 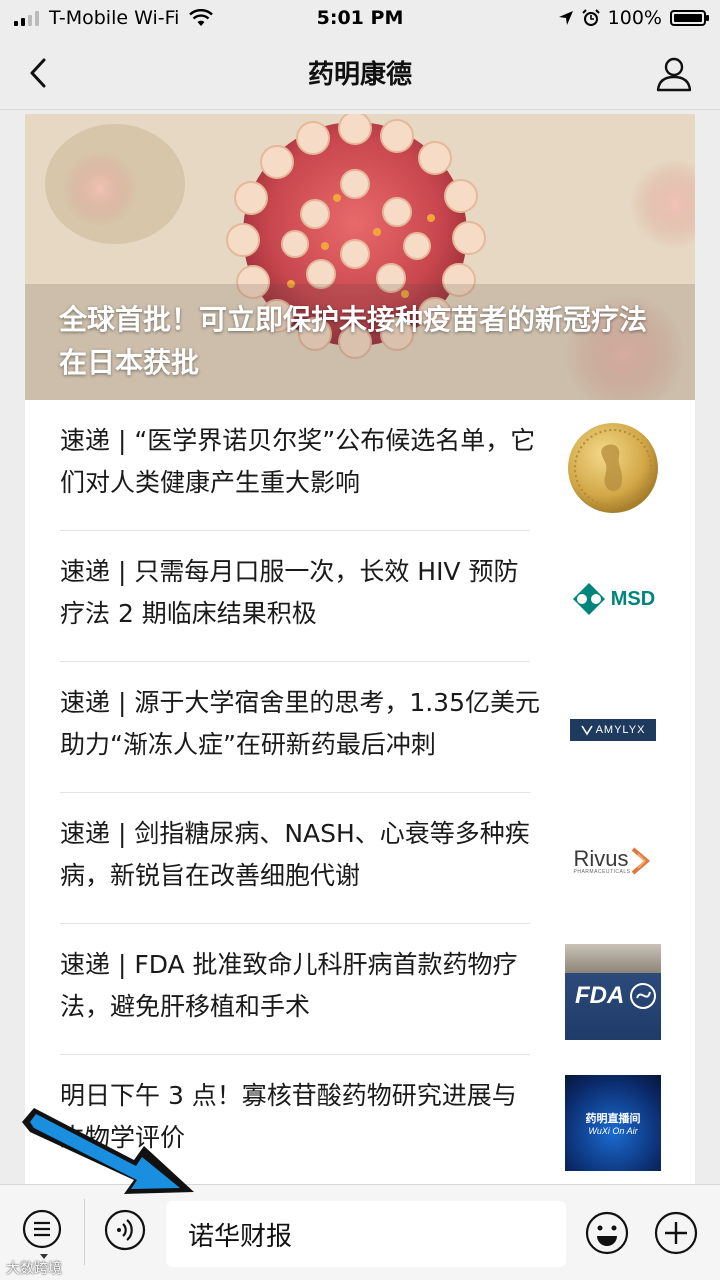 I want to click on article-thumbnail: 药明直播间 WuXi On Air, so click(x=613, y=1123).